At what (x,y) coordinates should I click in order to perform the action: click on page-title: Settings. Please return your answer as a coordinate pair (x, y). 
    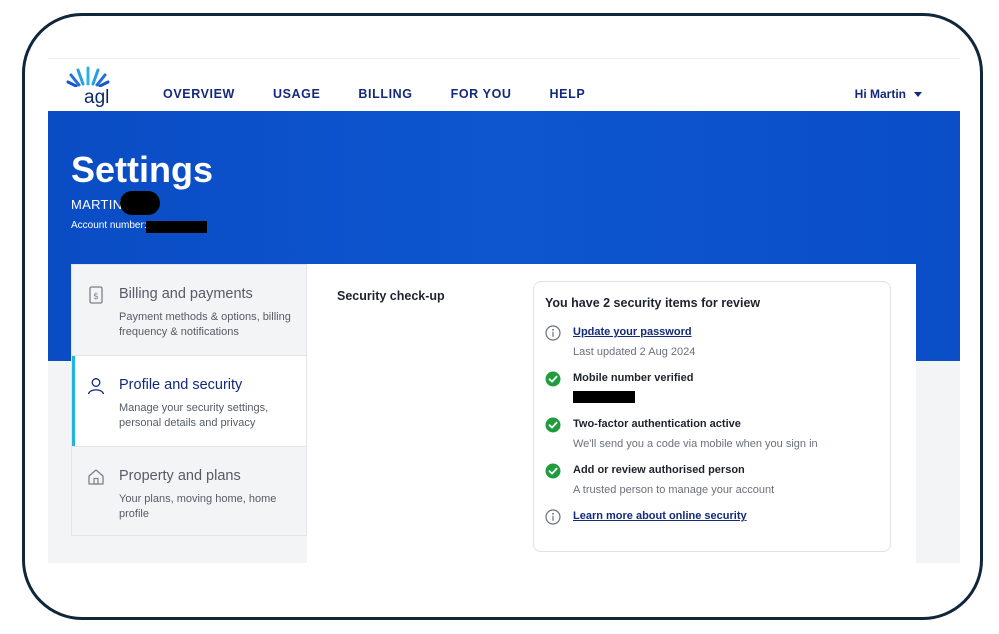
    Looking at the image, I should click on (142, 169).